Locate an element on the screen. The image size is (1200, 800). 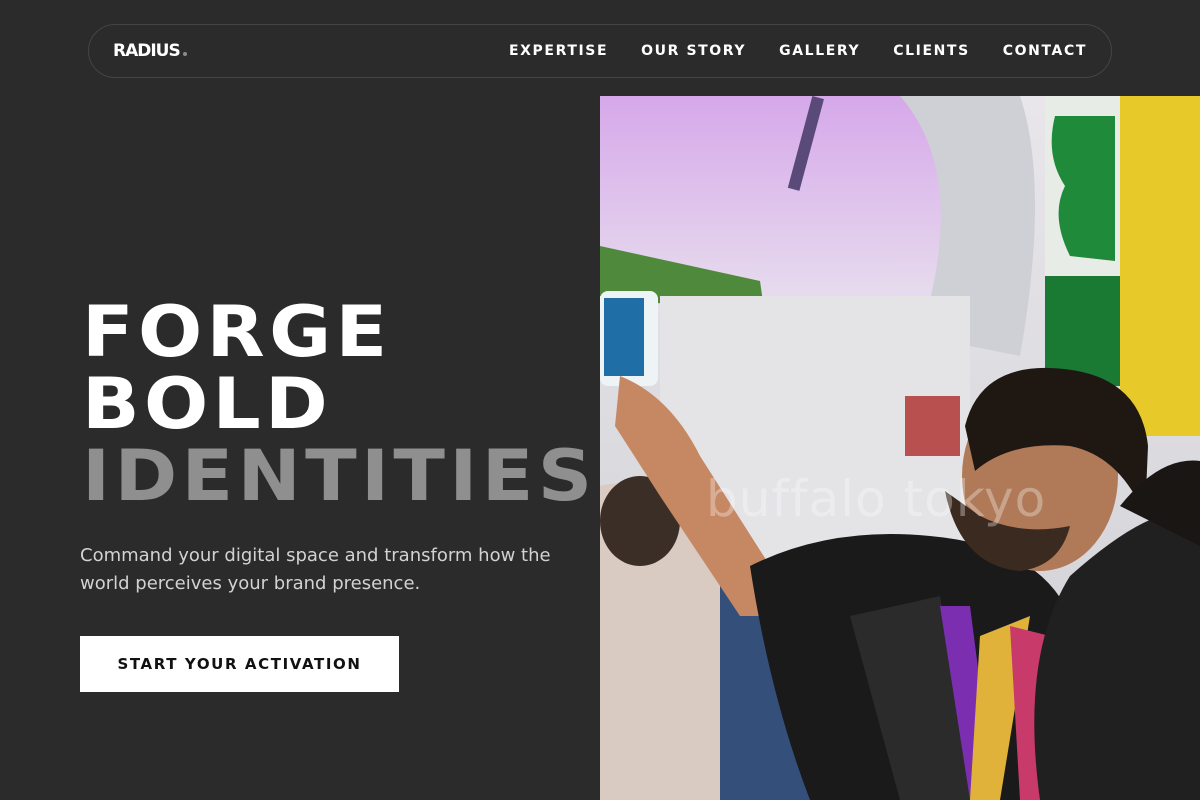
nav-link-gallery: GALLERY is located at coordinates (819, 51).